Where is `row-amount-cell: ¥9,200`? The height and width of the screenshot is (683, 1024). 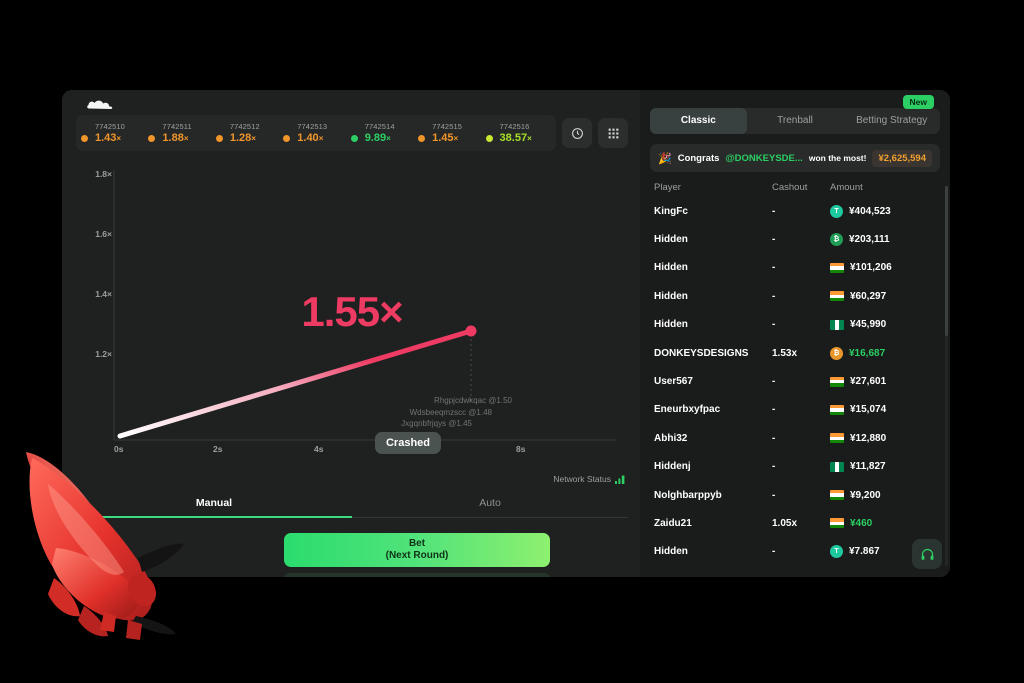
row-amount-cell: ¥9,200 is located at coordinates (883, 495).